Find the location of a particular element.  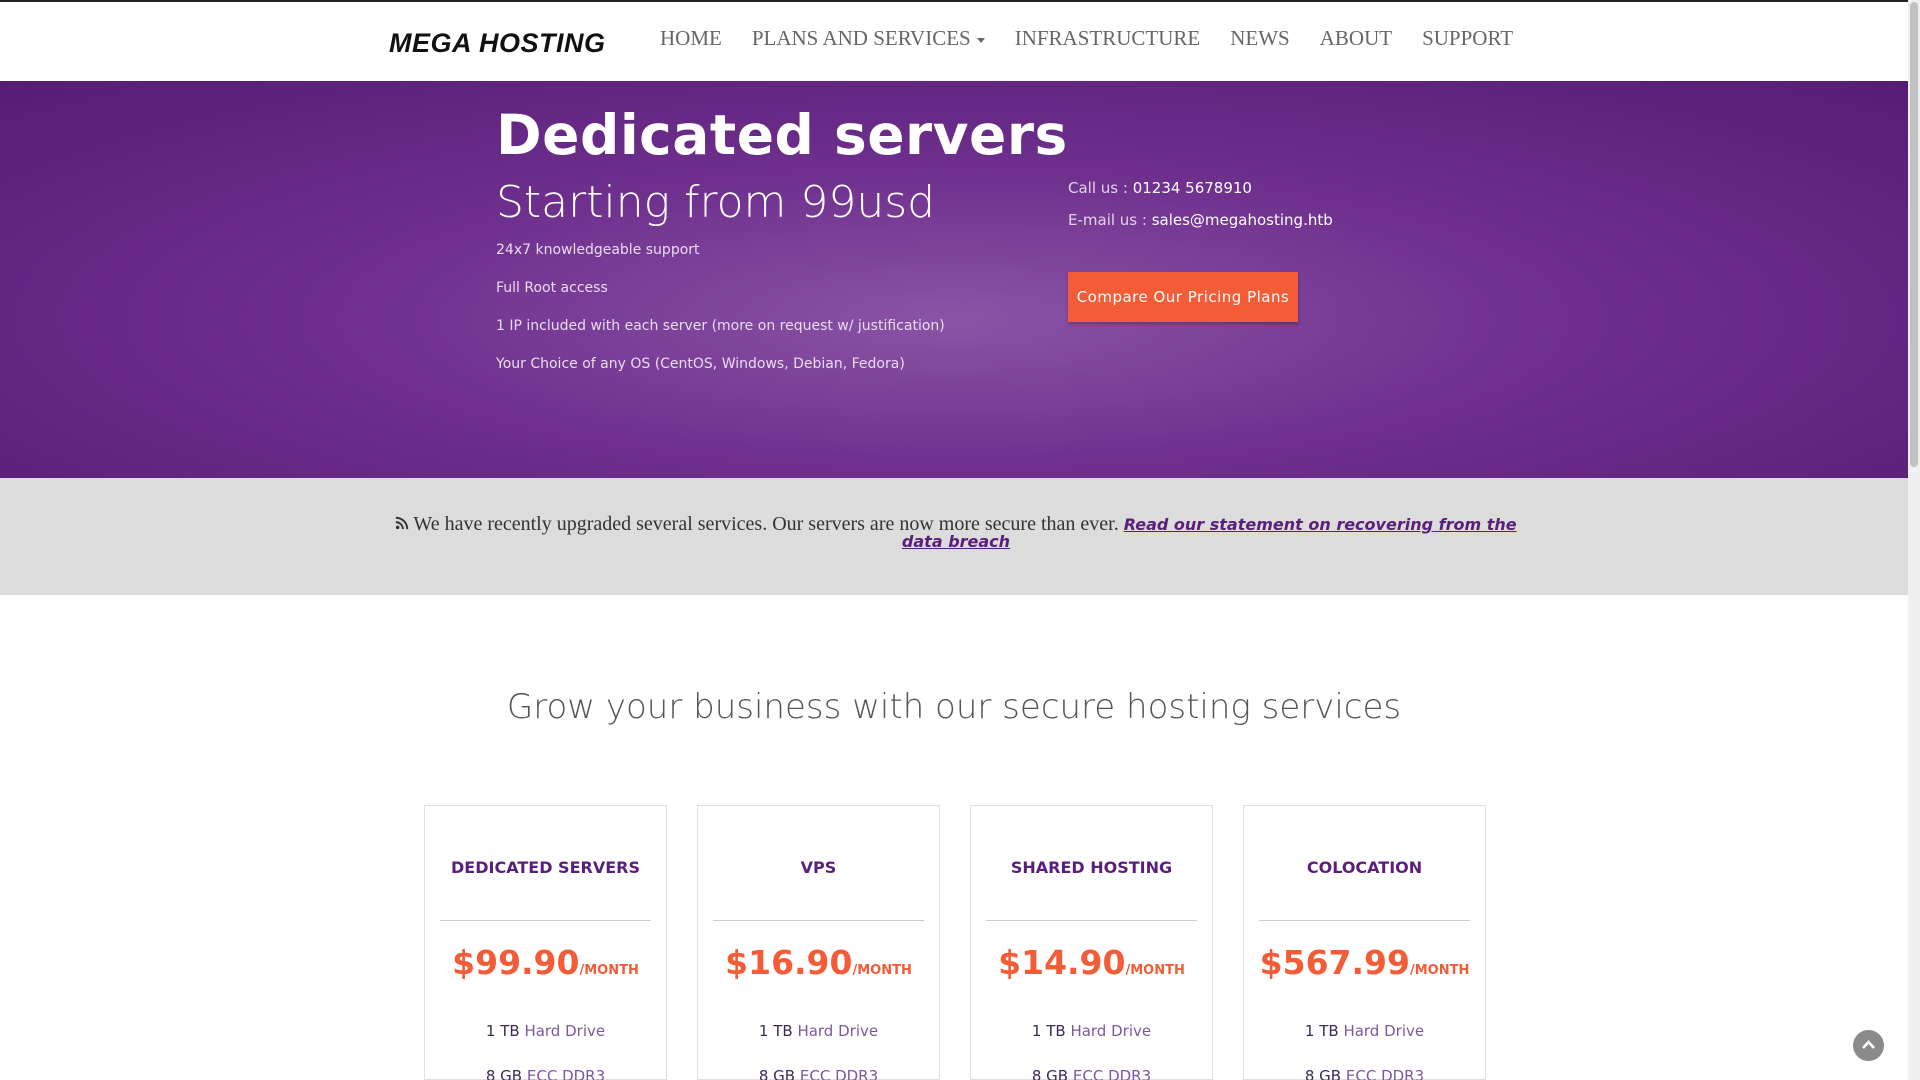

plan-name: VPS is located at coordinates (818, 867).